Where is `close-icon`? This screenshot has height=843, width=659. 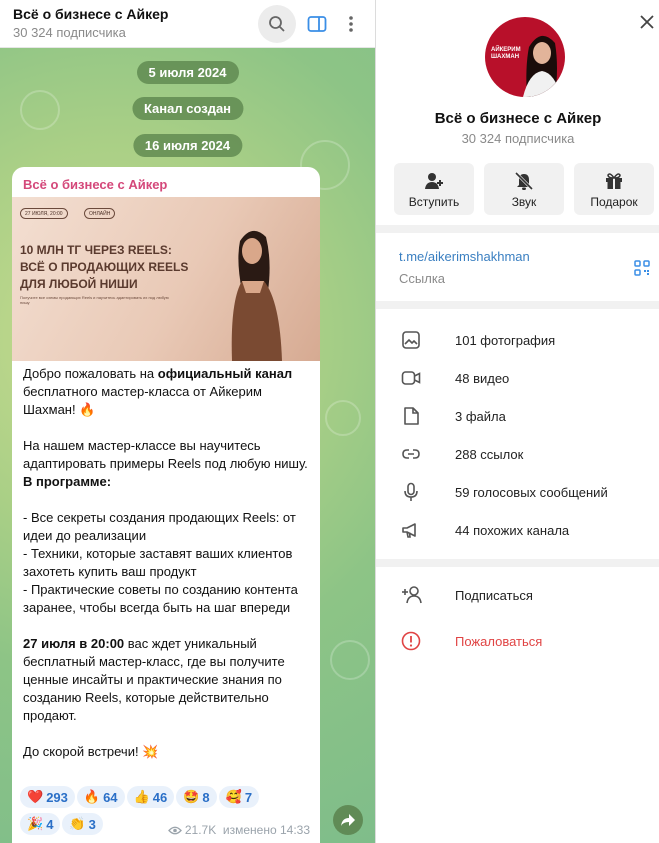
close-icon is located at coordinates (647, 22).